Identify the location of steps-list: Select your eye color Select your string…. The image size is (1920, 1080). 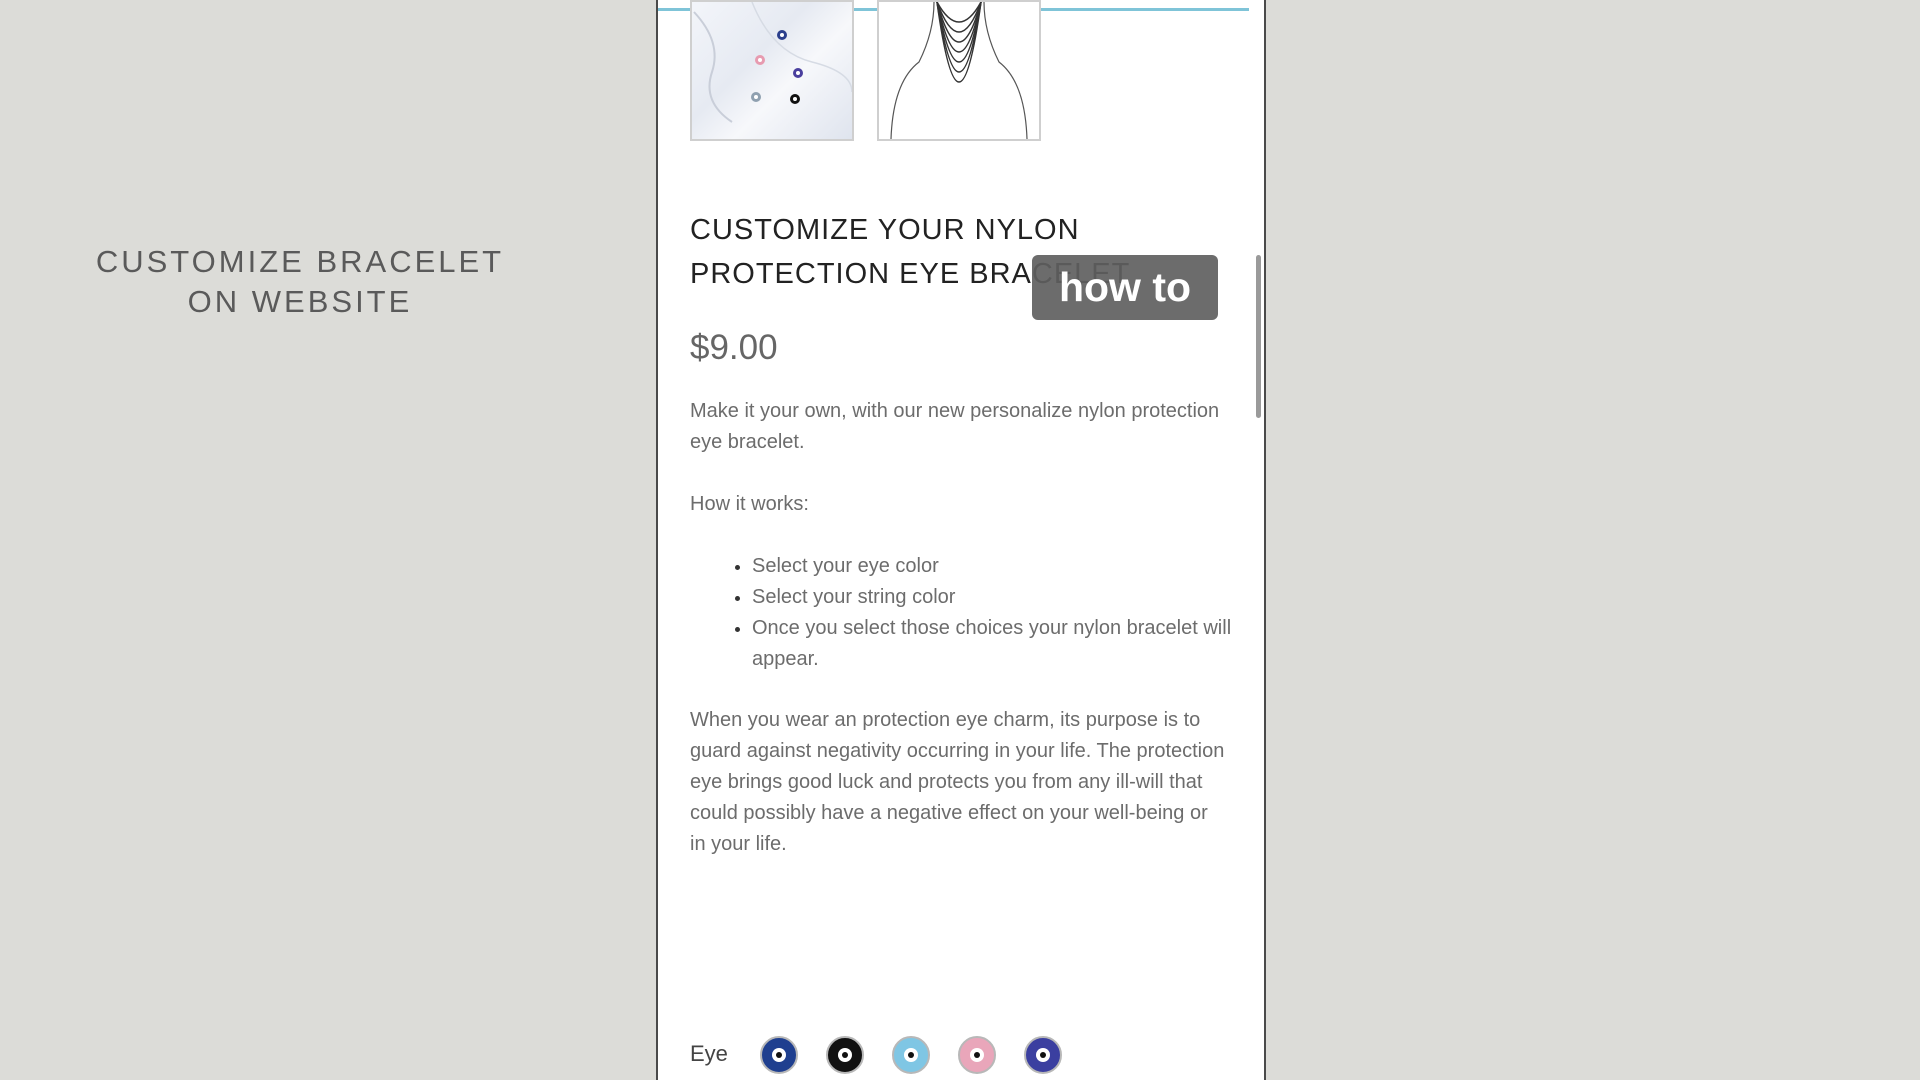
(982, 613).